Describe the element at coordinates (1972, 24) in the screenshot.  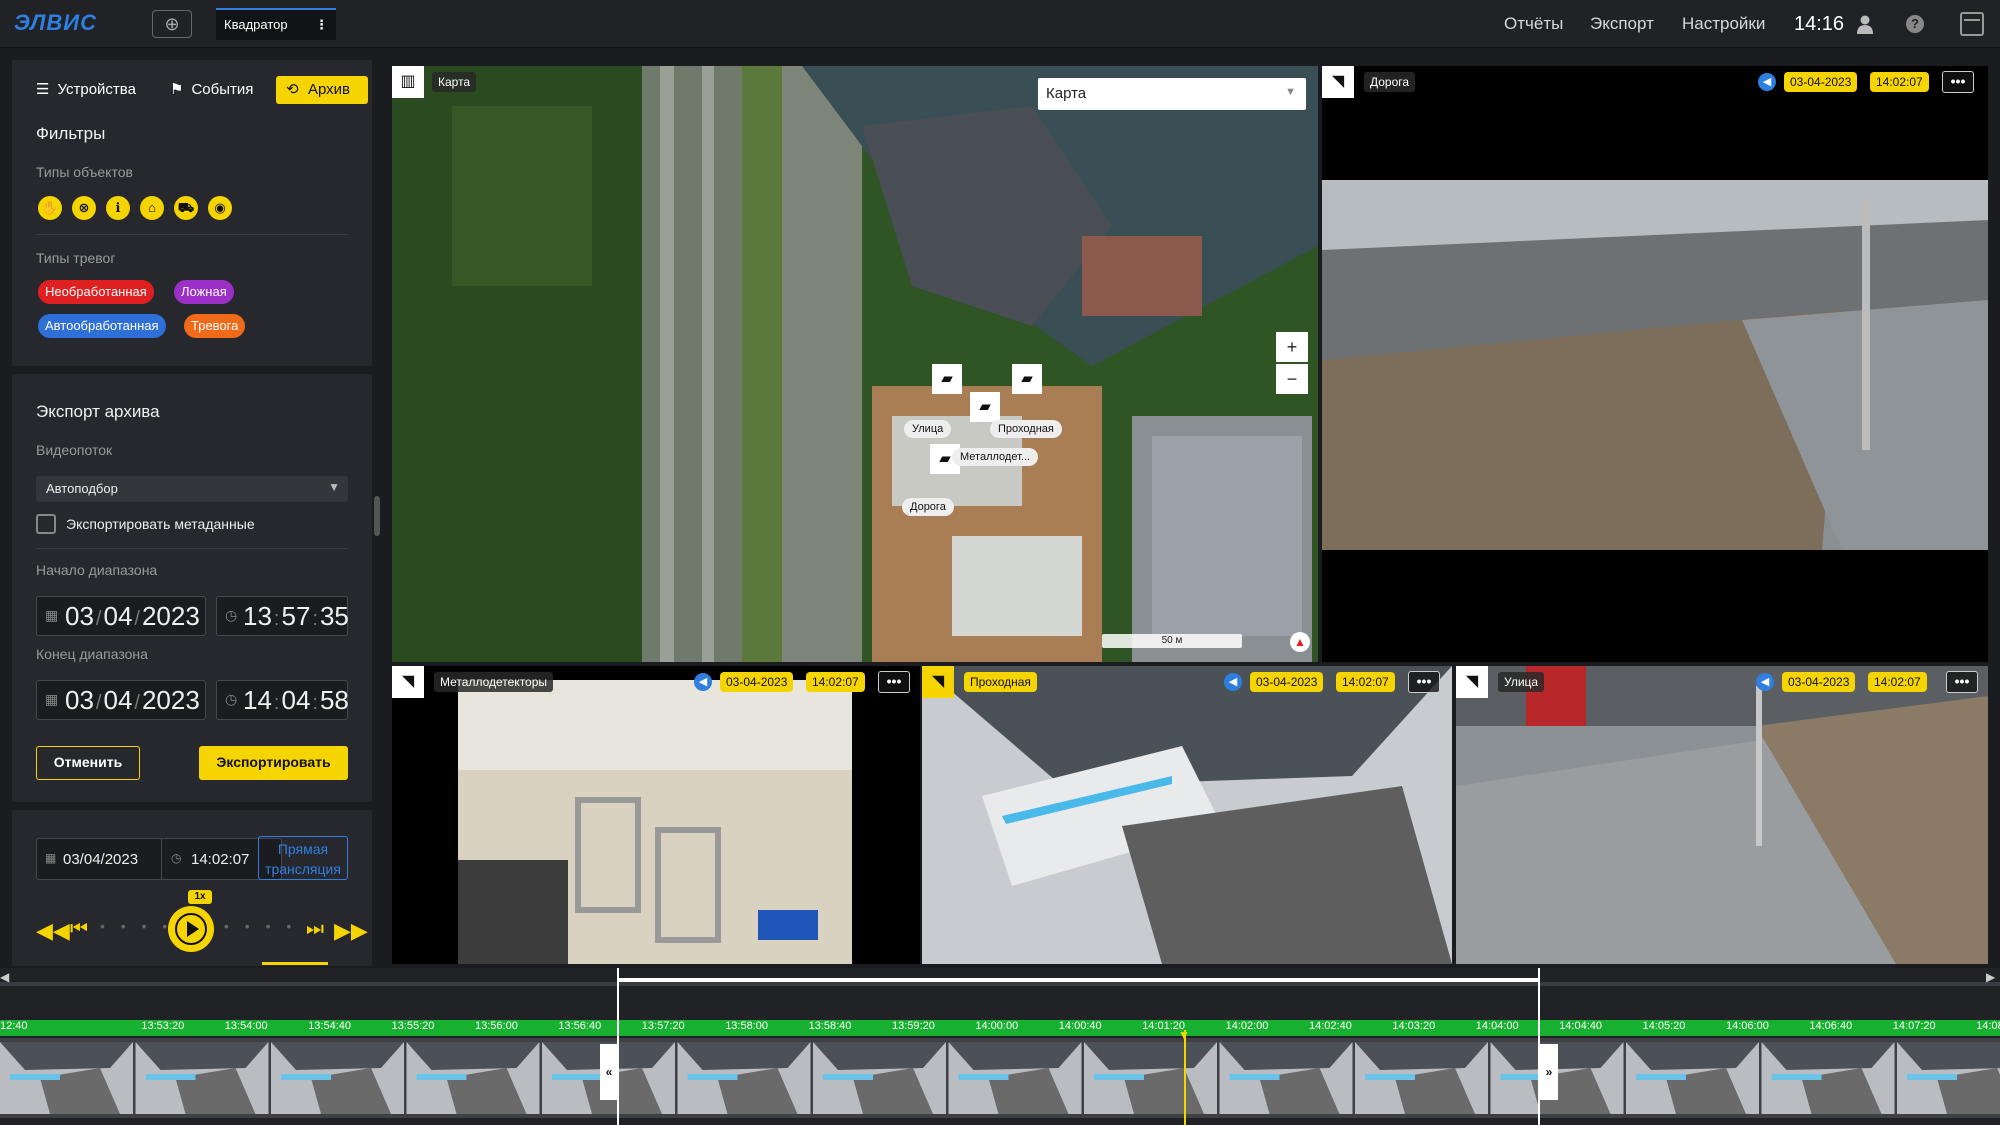
I see `panel-toggle-icon` at that location.